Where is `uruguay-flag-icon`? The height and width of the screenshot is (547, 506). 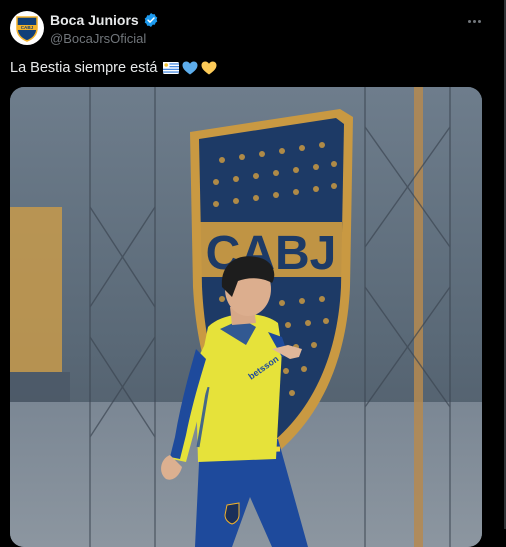 uruguay-flag-icon is located at coordinates (170, 68).